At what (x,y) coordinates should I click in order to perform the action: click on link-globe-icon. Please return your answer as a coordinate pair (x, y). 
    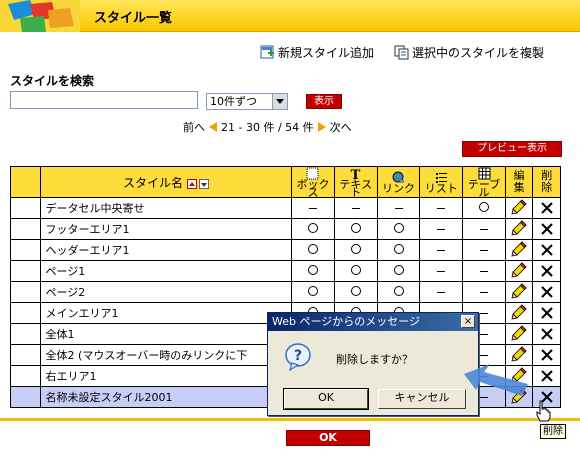
    Looking at the image, I should click on (398, 177).